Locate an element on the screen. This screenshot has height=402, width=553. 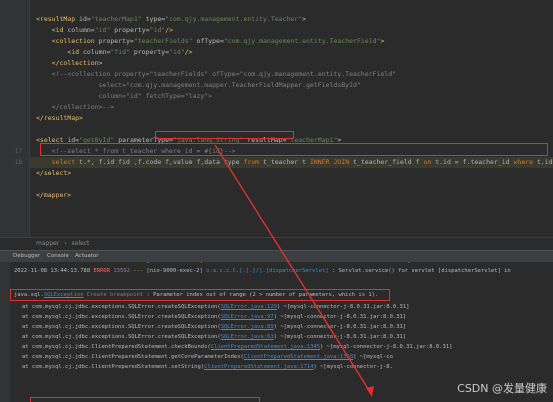
code-token: column="id" fetchType="lazy"> is located at coordinates (124, 96).